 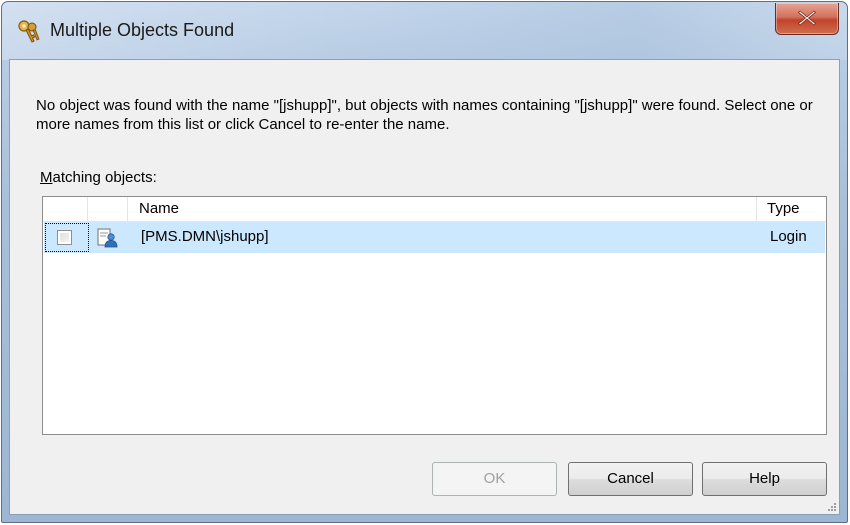 I want to click on close-icon, so click(x=807, y=18).